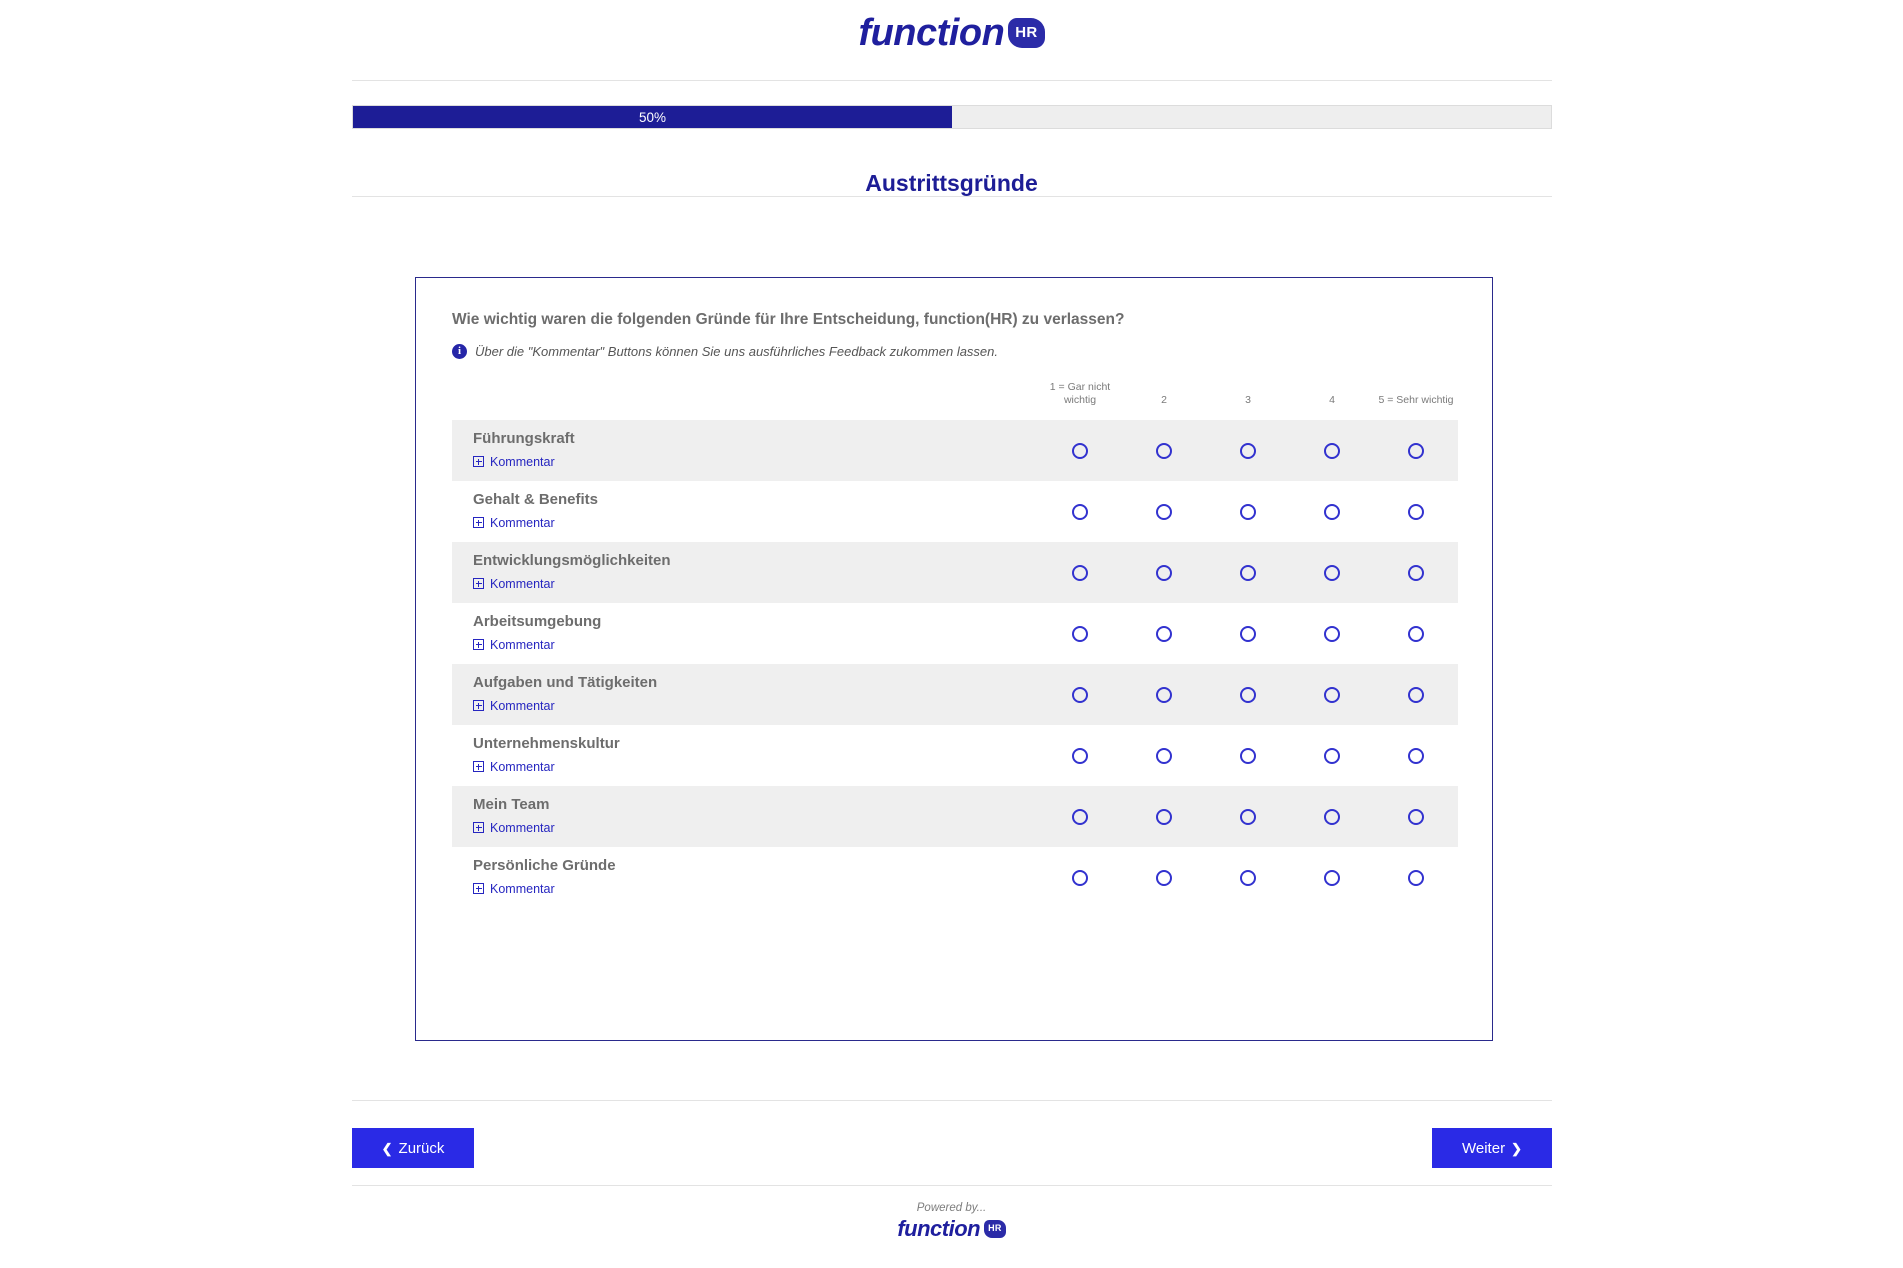  What do you see at coordinates (536, 499) in the screenshot?
I see `row-title: Gehalt & Benefits` at bounding box center [536, 499].